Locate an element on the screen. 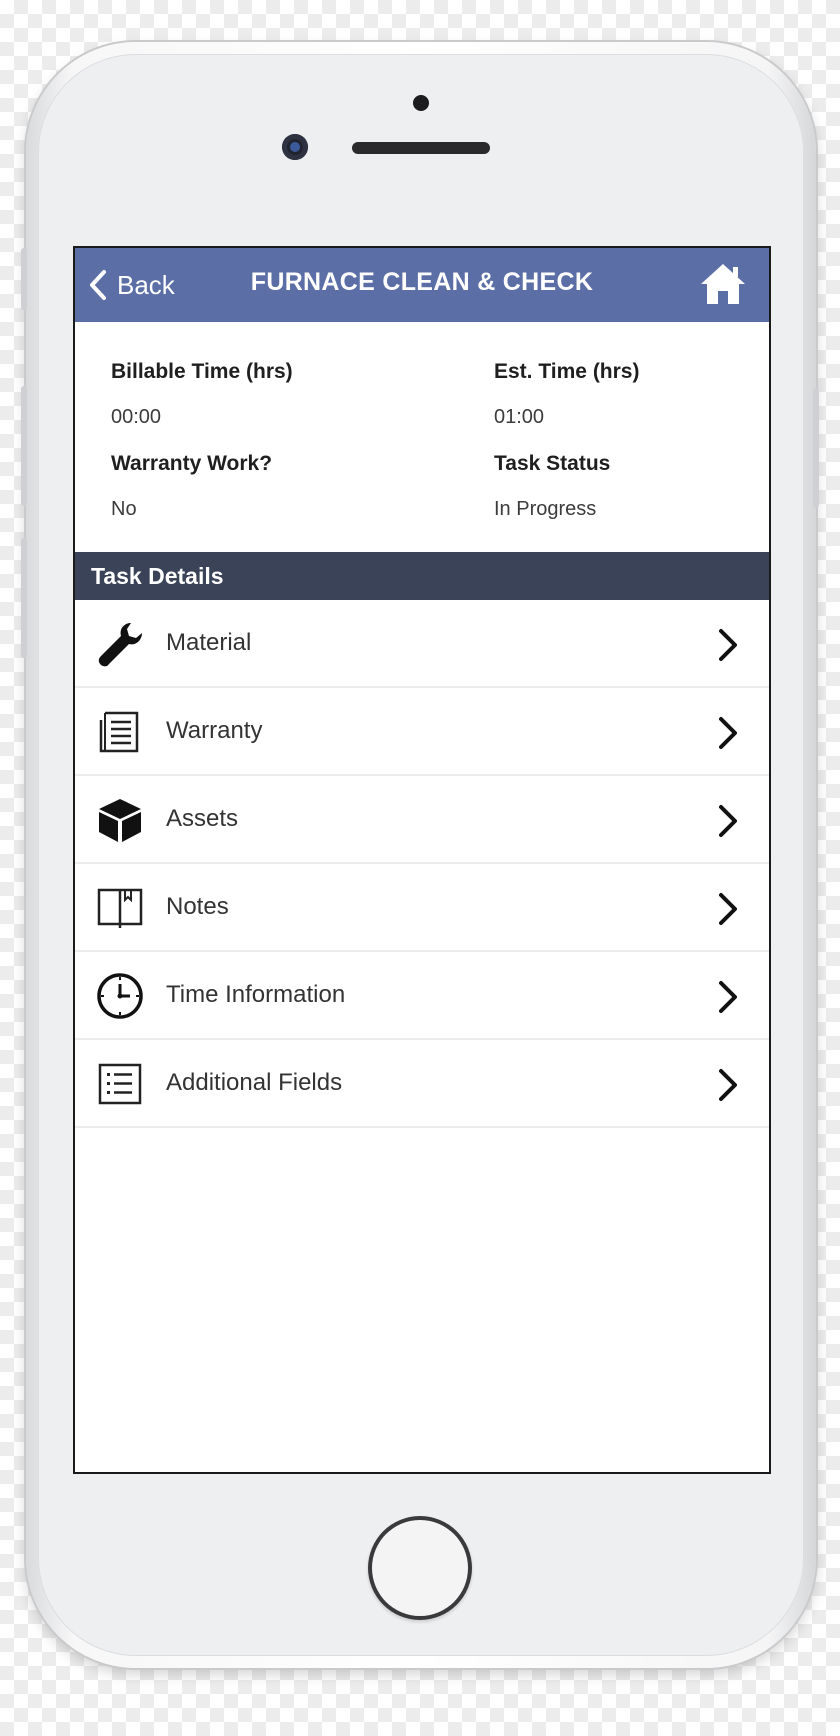 The height and width of the screenshot is (1736, 840). menu-item-label: Time Information is located at coordinates (256, 994).